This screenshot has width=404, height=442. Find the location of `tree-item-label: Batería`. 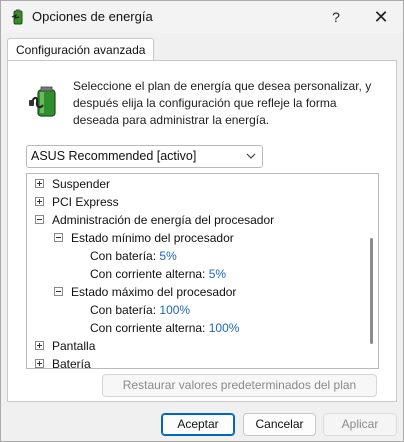

tree-item-label: Batería is located at coordinates (71, 363).